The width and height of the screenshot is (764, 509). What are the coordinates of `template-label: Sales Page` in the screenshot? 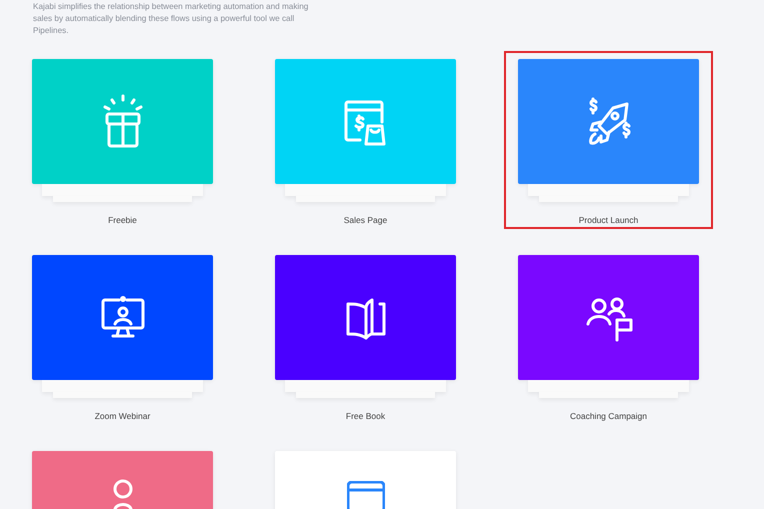 It's located at (366, 220).